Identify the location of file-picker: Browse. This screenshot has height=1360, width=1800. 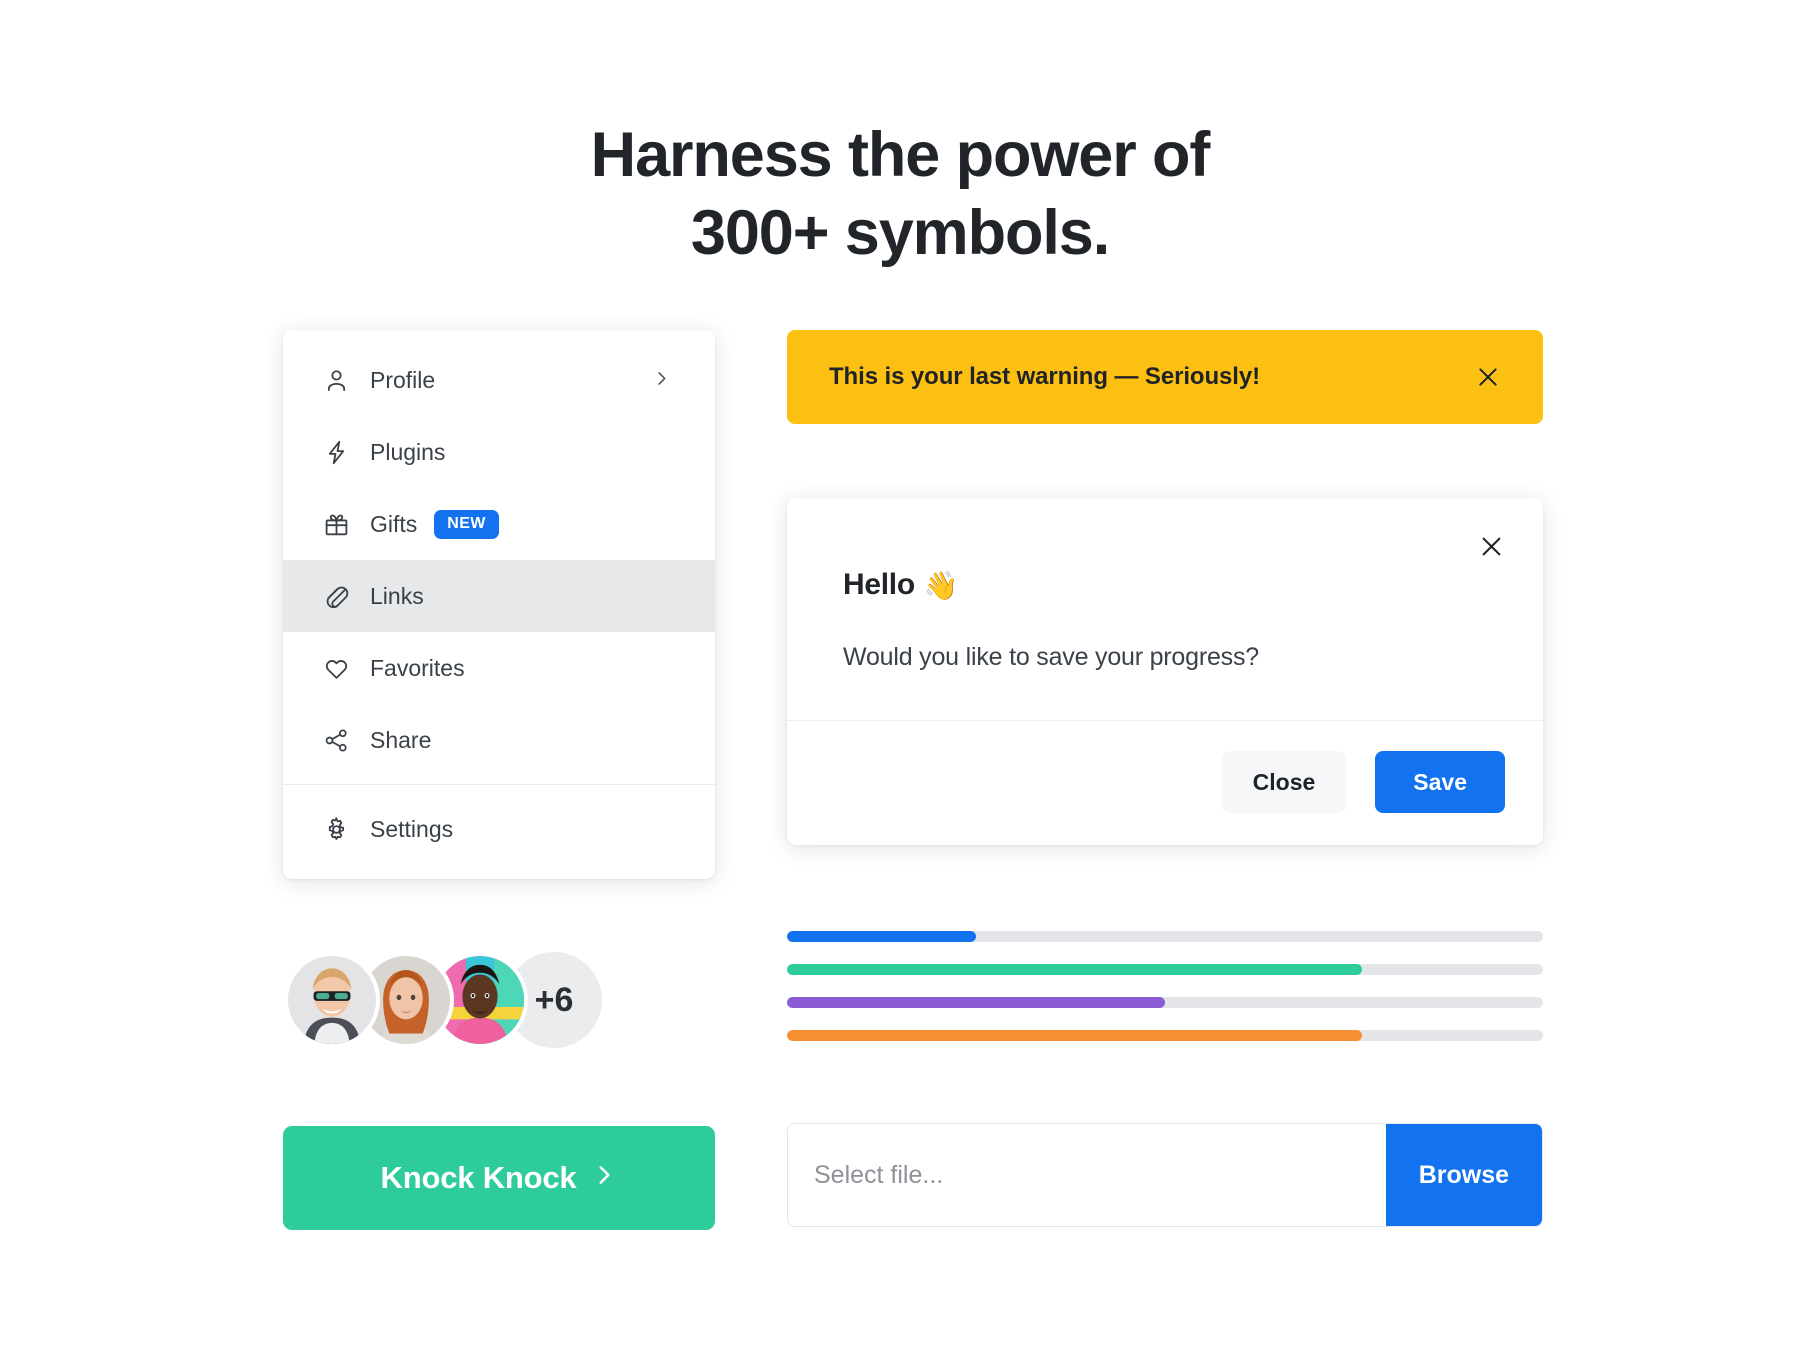
(1165, 1175).